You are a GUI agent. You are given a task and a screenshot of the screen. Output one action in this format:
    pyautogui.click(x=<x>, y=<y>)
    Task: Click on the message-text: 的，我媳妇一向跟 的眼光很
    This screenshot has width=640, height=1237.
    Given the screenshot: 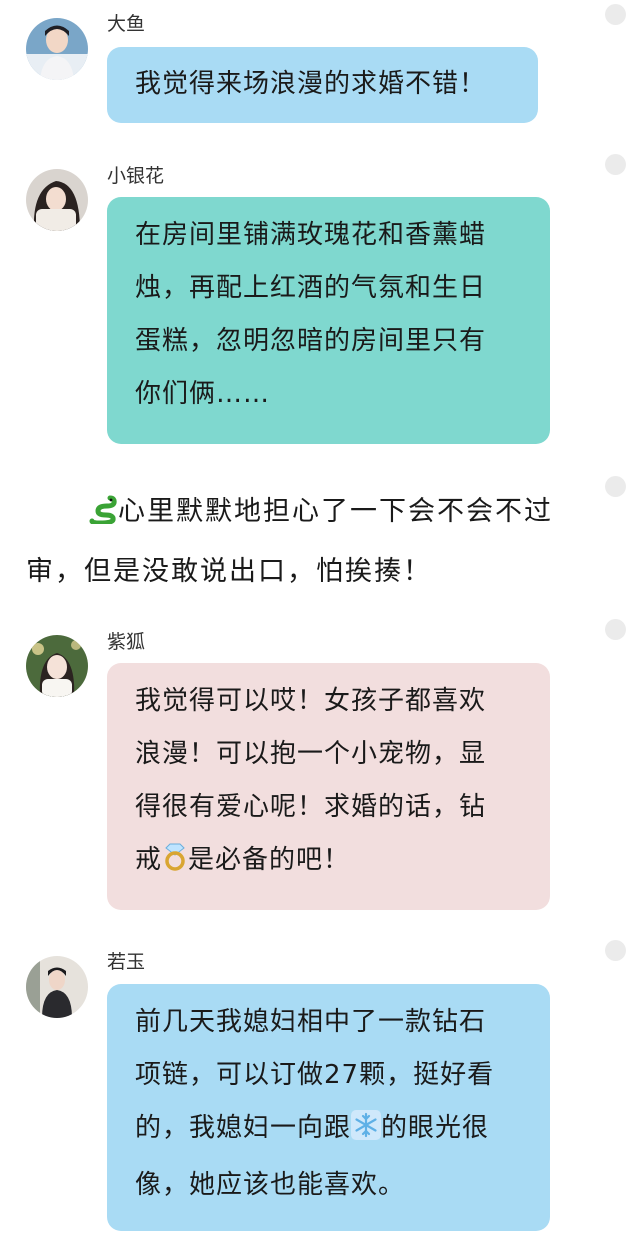 What is the action you would take?
    pyautogui.click(x=330, y=1130)
    